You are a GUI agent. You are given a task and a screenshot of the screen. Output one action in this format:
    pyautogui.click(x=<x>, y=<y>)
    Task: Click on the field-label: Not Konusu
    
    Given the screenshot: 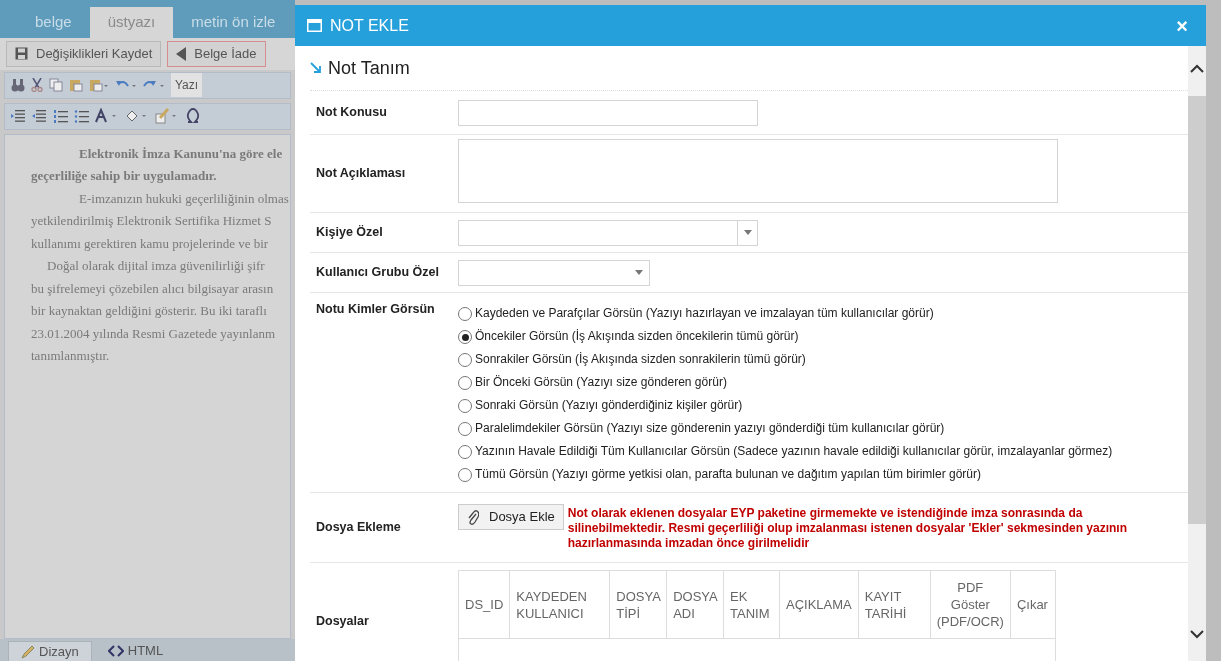 What is the action you would take?
    pyautogui.click(x=351, y=113)
    